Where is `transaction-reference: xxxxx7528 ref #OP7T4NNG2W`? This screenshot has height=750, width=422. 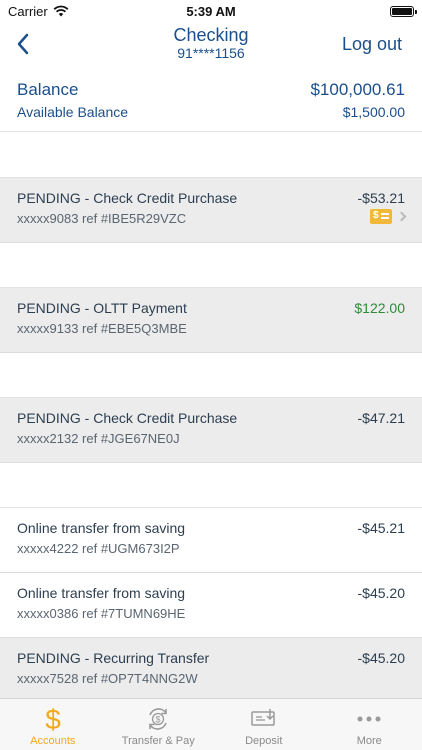 transaction-reference: xxxxx7528 ref #OP7T4NNG2W is located at coordinates (107, 678).